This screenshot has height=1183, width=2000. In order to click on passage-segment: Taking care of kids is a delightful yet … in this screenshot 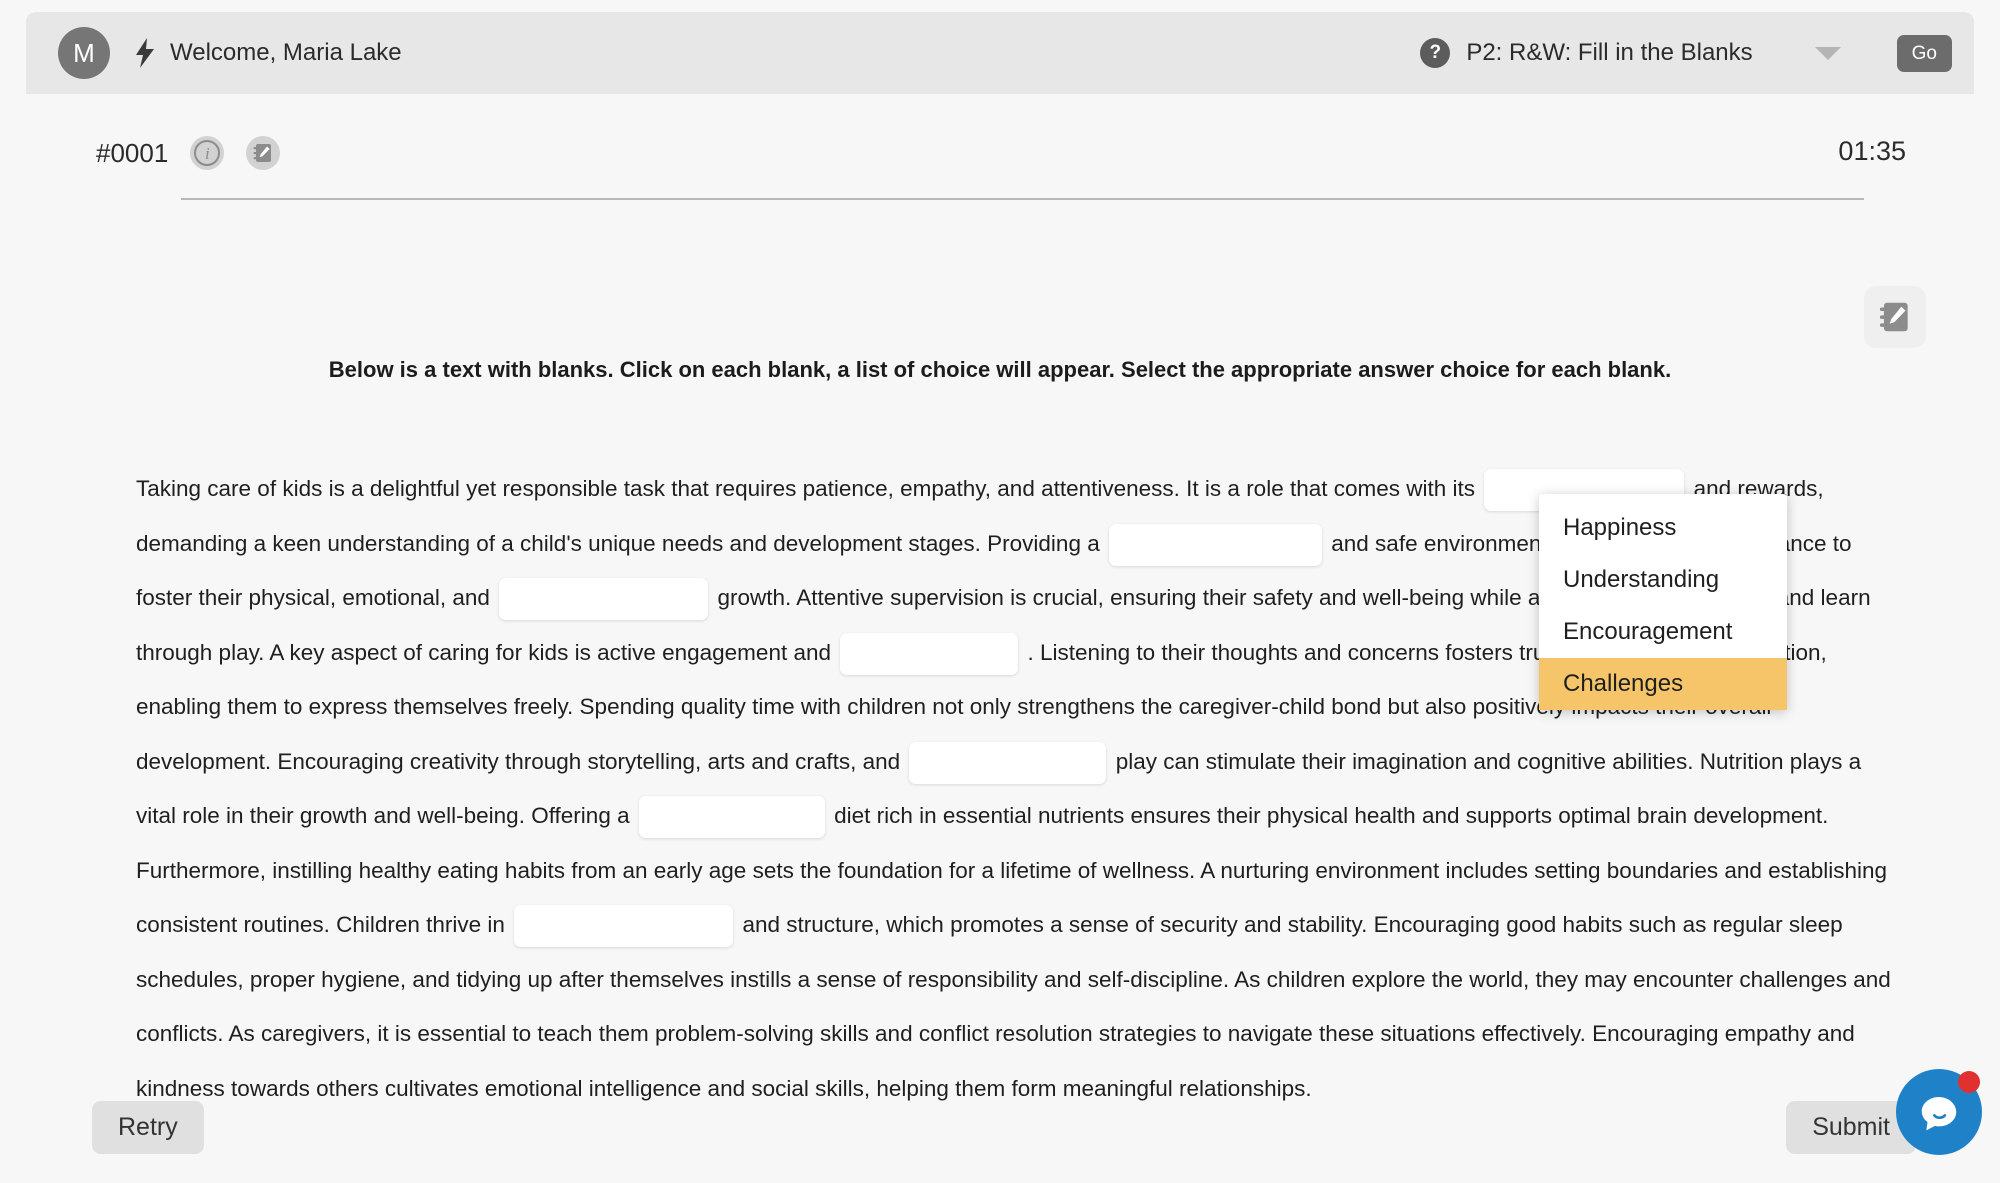, I will do `click(806, 488)`.